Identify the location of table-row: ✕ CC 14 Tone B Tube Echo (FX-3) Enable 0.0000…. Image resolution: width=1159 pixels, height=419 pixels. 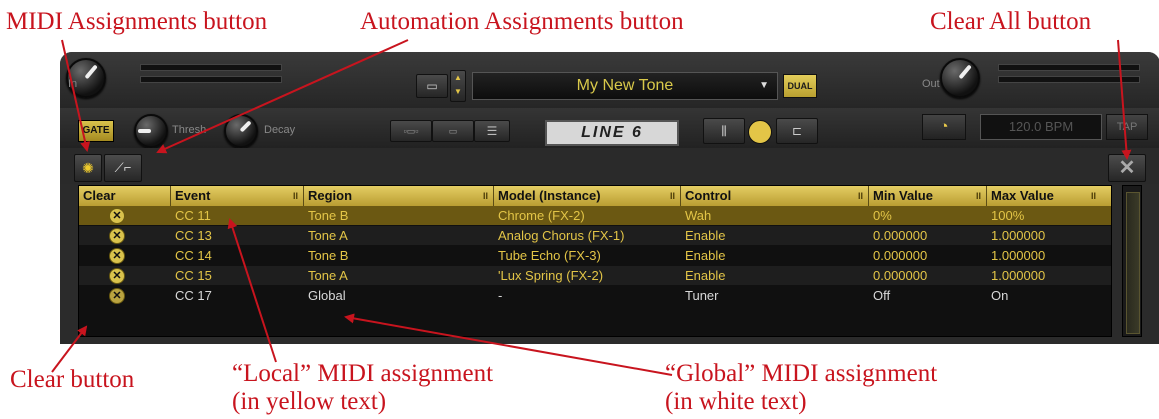
(595, 255).